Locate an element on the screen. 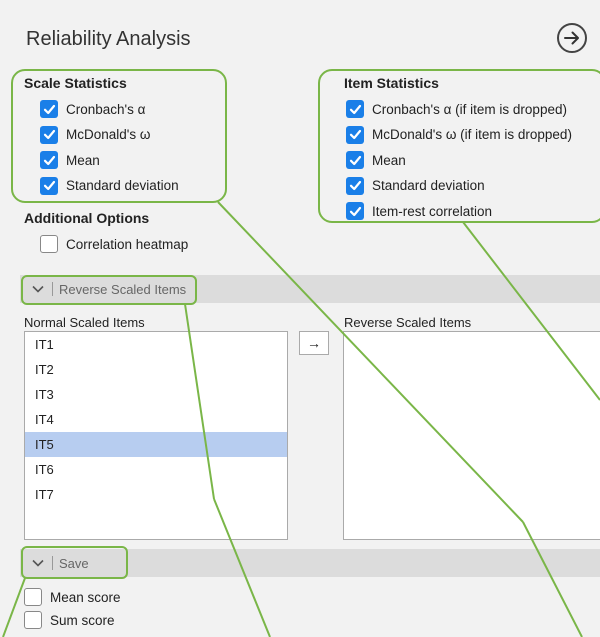 This screenshot has height=637, width=600. checkbox-row: Mean score is located at coordinates (72, 597).